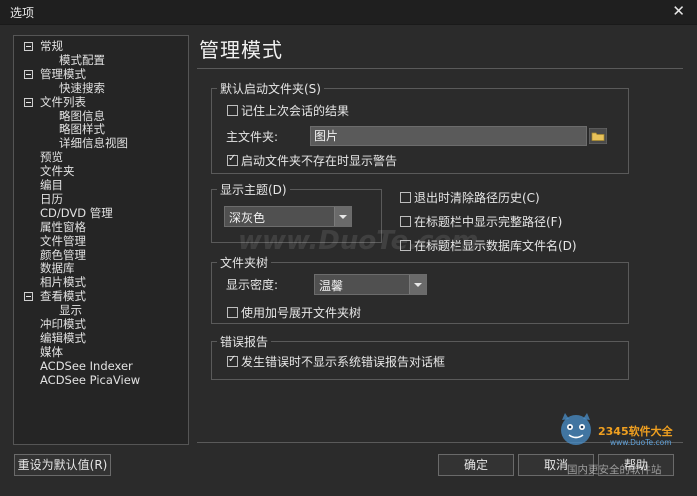 The width and height of the screenshot is (697, 496). Describe the element at coordinates (51, 352) in the screenshot. I see `tree-item: 媒体` at that location.